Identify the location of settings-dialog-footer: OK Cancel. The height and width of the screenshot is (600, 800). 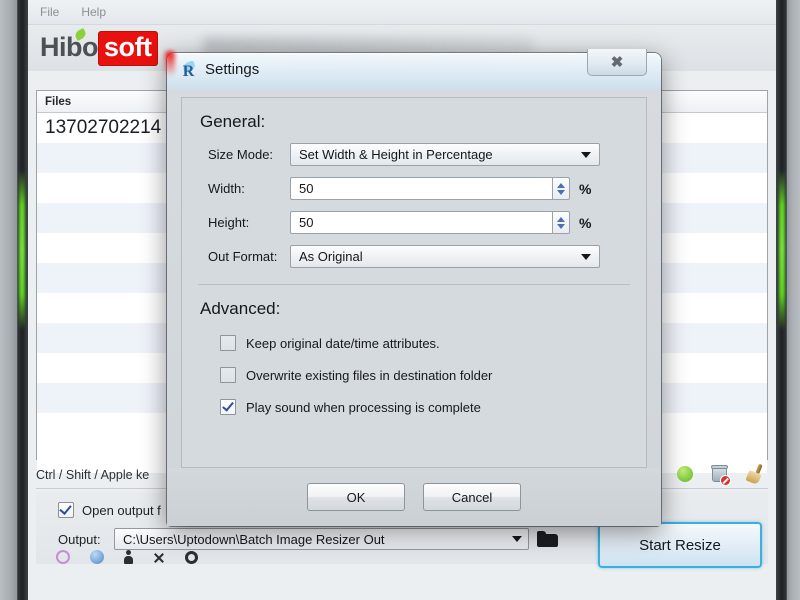
(414, 497).